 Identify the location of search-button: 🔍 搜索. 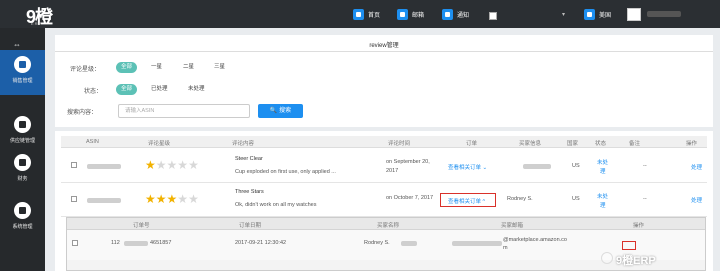
(280, 111).